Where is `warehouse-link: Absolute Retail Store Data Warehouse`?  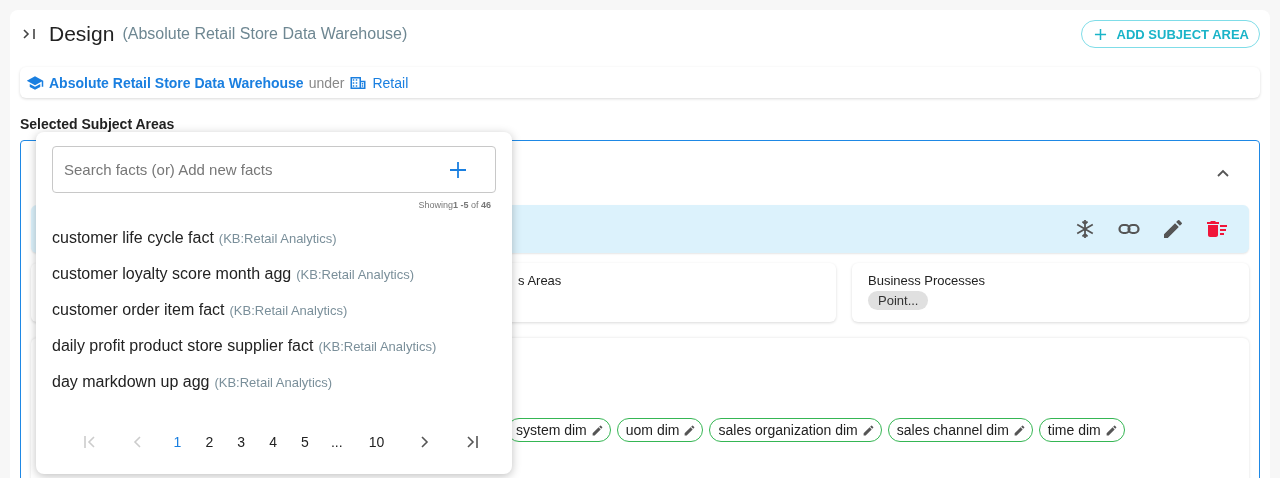 warehouse-link: Absolute Retail Store Data Warehouse is located at coordinates (176, 82).